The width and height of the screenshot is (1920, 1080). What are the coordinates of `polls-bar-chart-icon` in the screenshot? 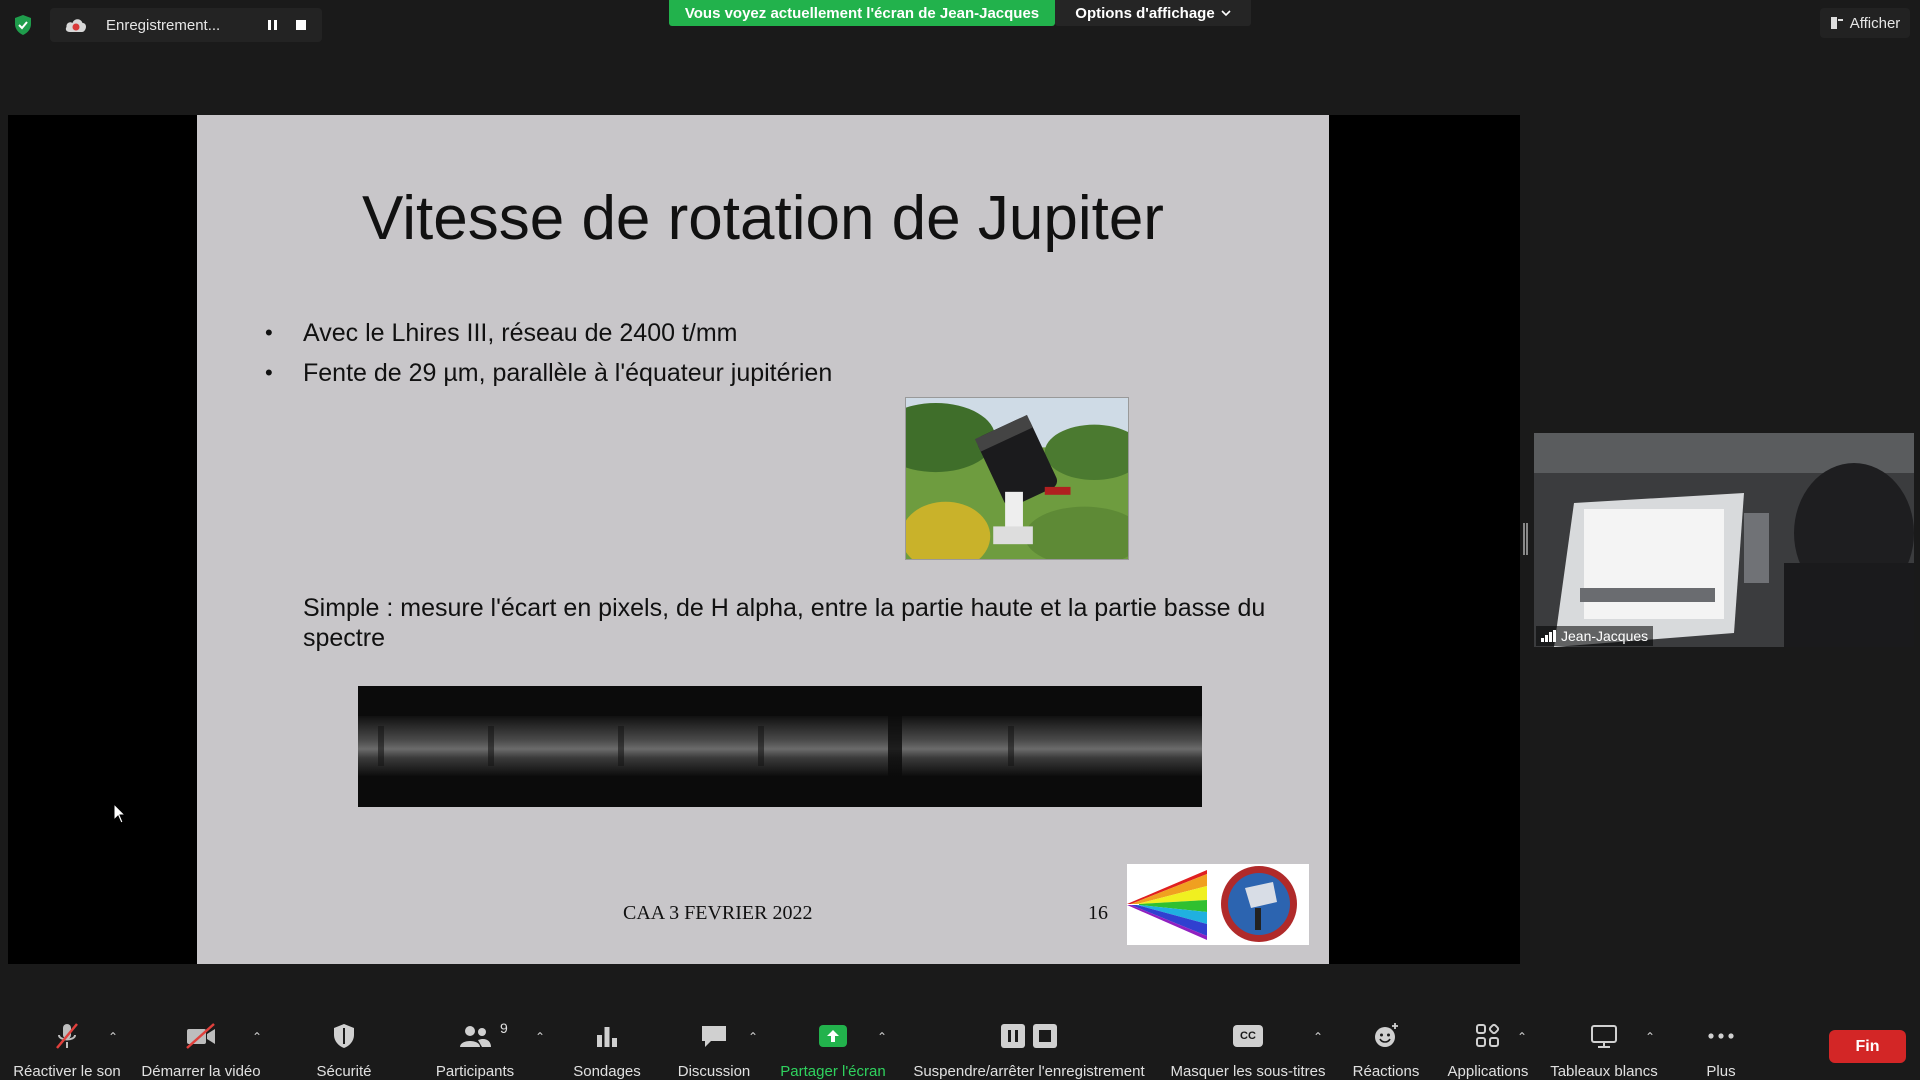 It's located at (607, 1036).